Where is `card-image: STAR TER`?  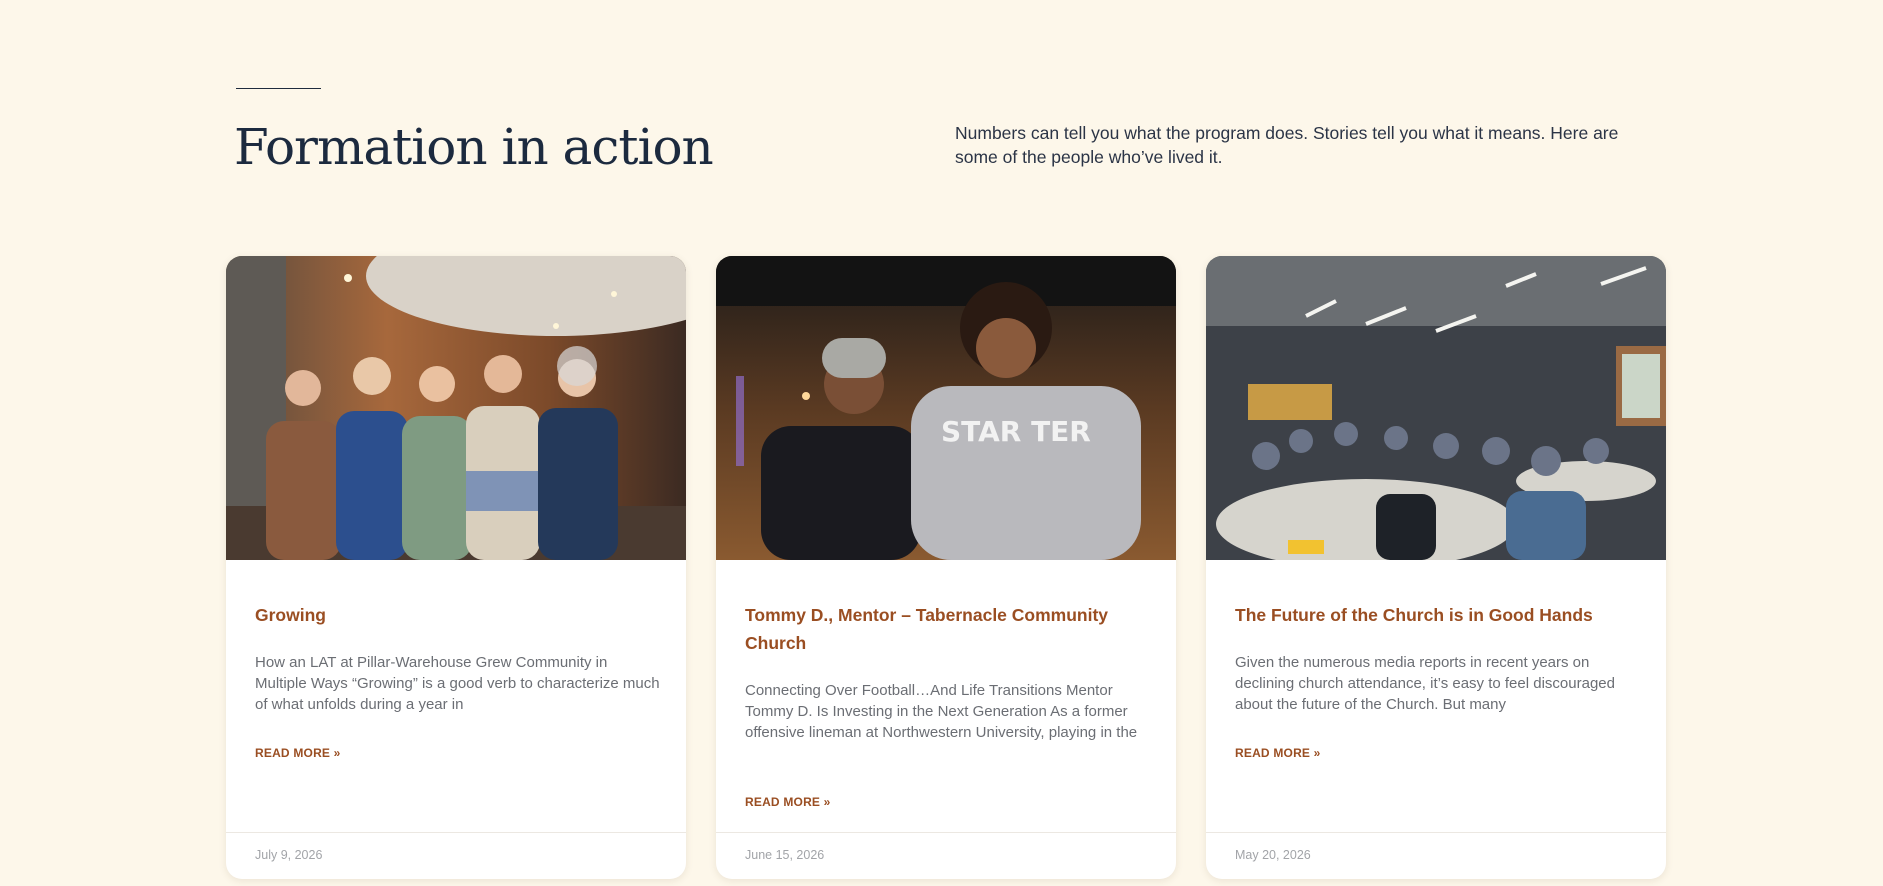
card-image: STAR TER is located at coordinates (946, 408).